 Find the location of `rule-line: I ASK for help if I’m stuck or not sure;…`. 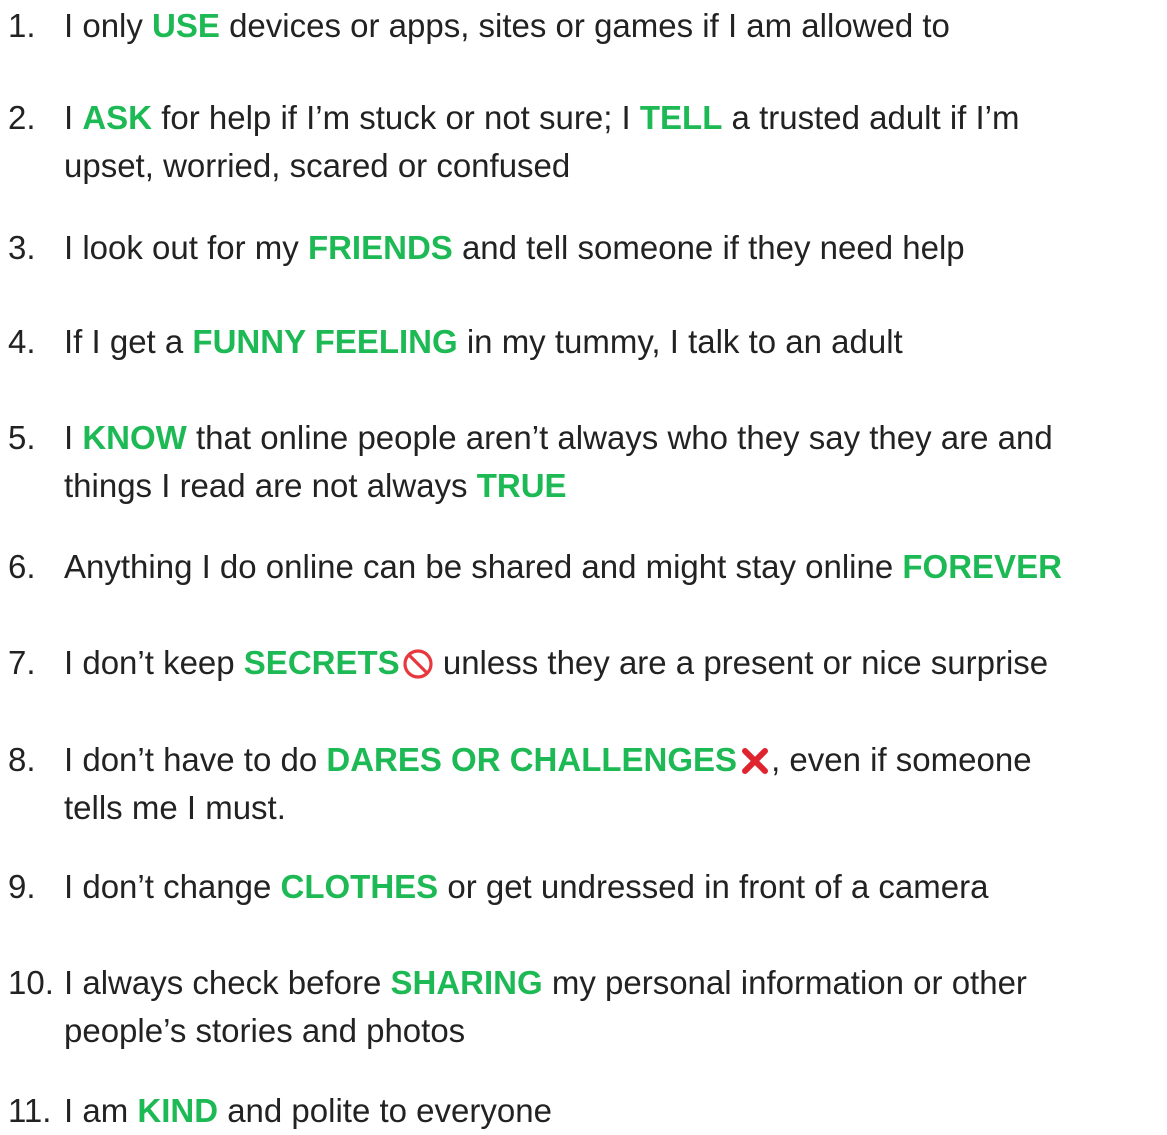

rule-line: I ASK for help if I’m stuck or not sure;… is located at coordinates (542, 118).